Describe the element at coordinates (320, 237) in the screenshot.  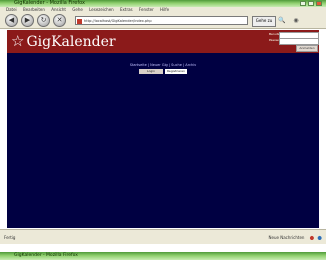
I see `update-icon: ⬤` at that location.